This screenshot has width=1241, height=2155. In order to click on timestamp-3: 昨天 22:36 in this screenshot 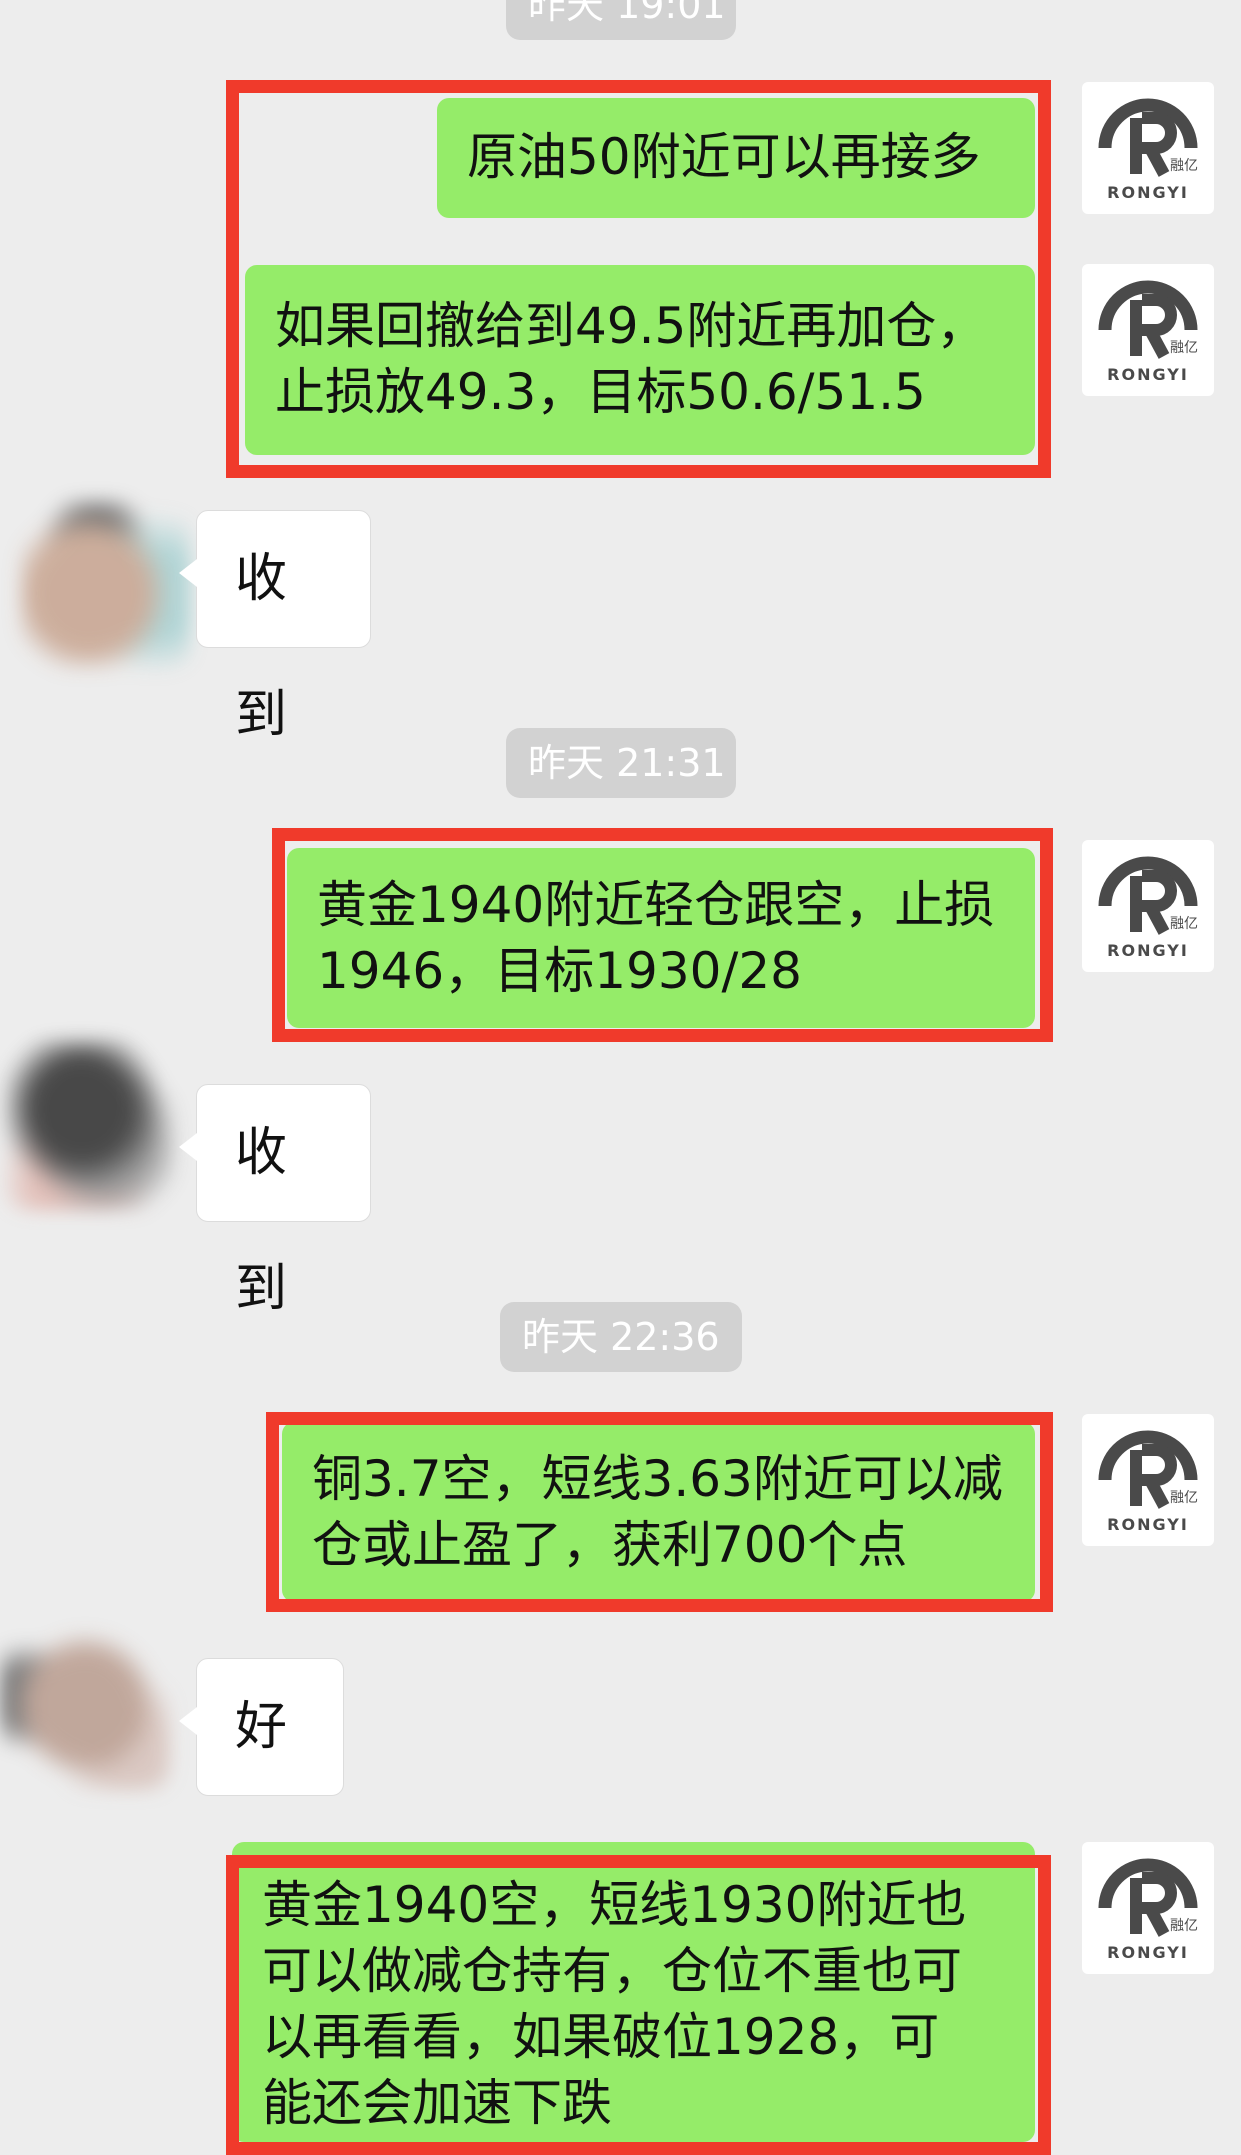, I will do `click(621, 1337)`.